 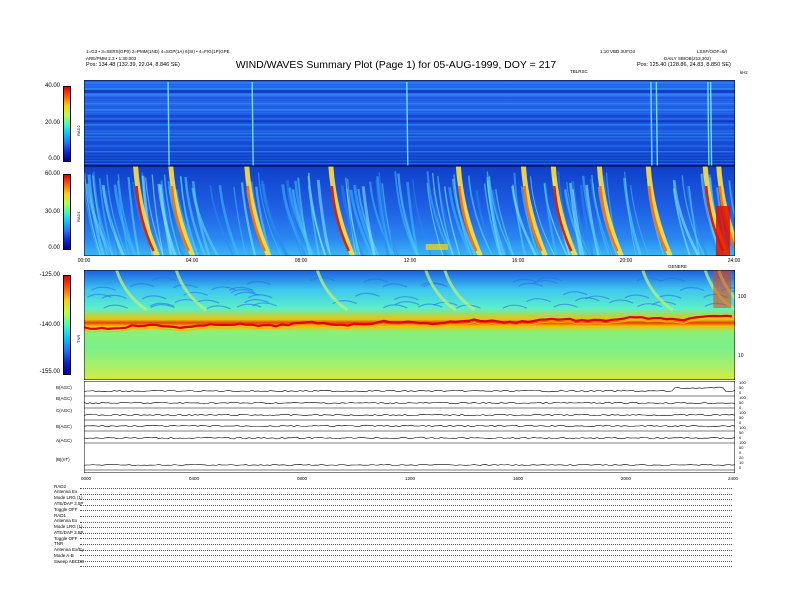 What do you see at coordinates (86, 478) in the screenshot?
I see `time-tick: 0000` at bounding box center [86, 478].